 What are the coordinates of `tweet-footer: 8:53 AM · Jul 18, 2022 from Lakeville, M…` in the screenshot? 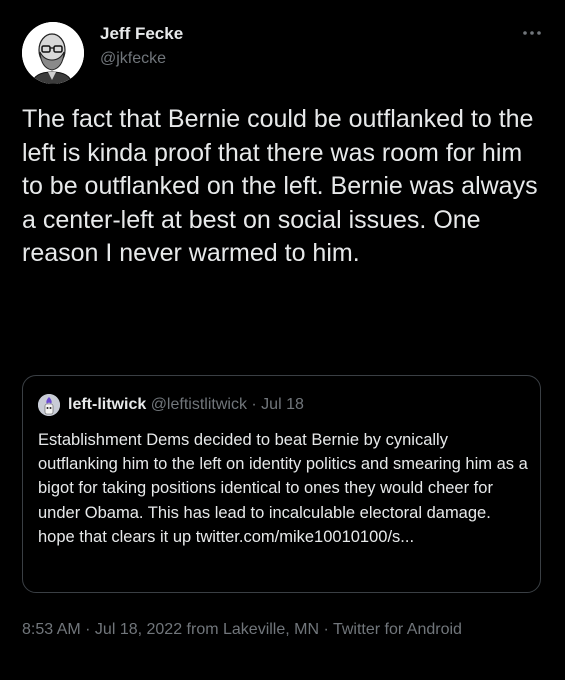 It's located at (282, 629).